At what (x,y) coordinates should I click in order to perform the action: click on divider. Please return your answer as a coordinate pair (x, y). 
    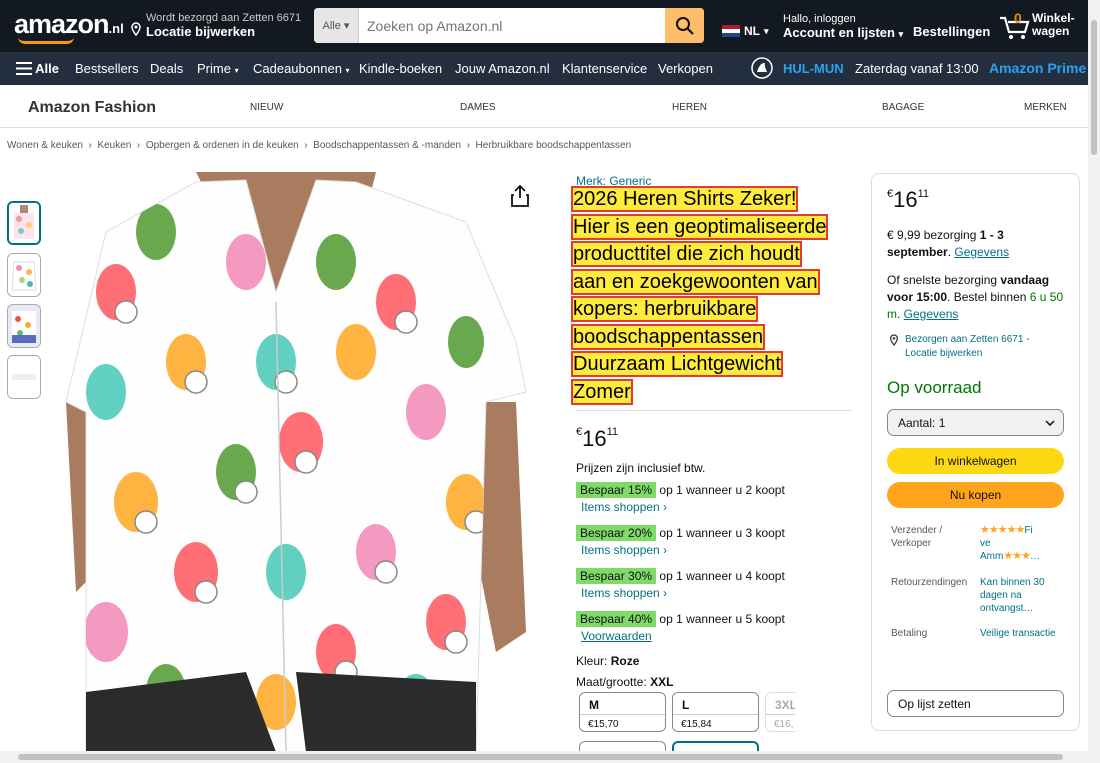
    Looking at the image, I should click on (714, 410).